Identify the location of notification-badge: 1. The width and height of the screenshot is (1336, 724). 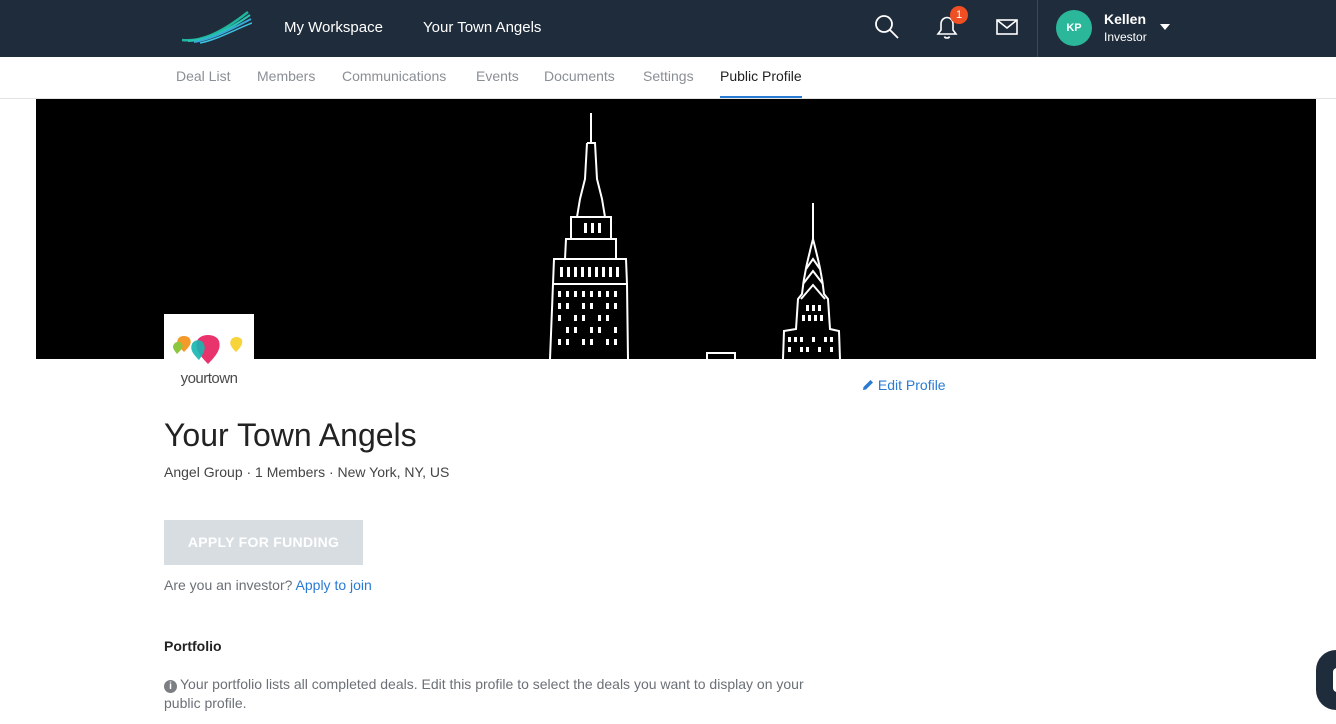
(959, 15).